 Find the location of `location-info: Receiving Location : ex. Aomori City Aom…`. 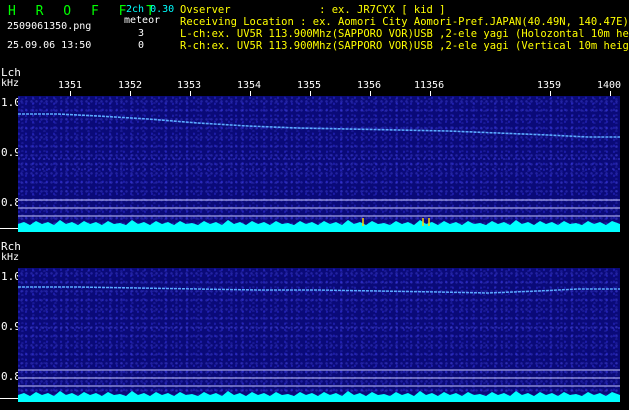

location-info: Receiving Location : ex. Aomori City Aom… is located at coordinates (404, 22).